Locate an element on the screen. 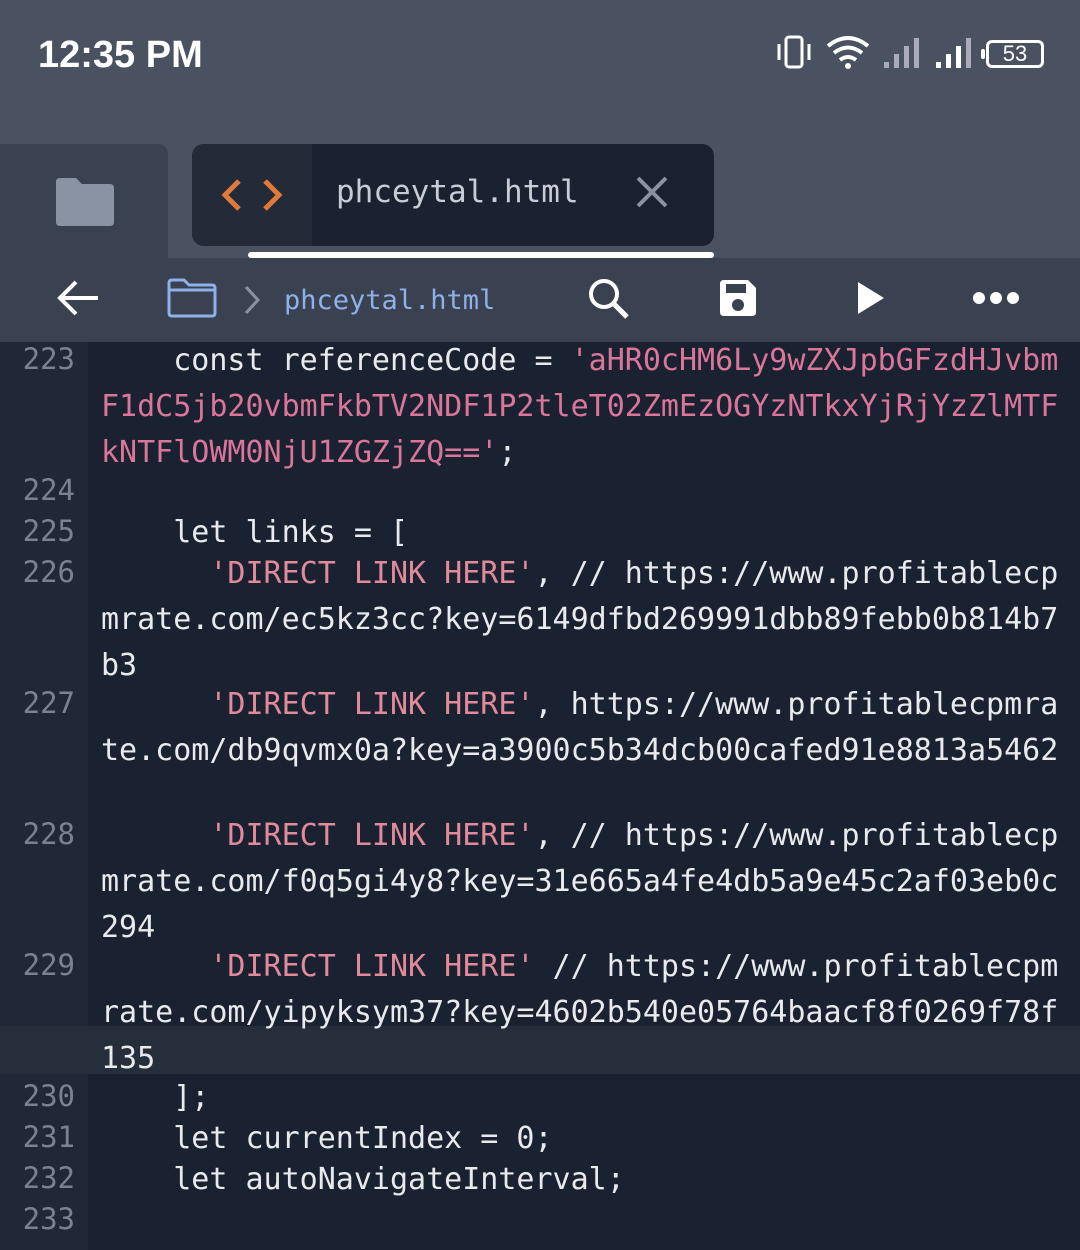 This screenshot has width=1080, height=1250. search-button is located at coordinates (608, 300).